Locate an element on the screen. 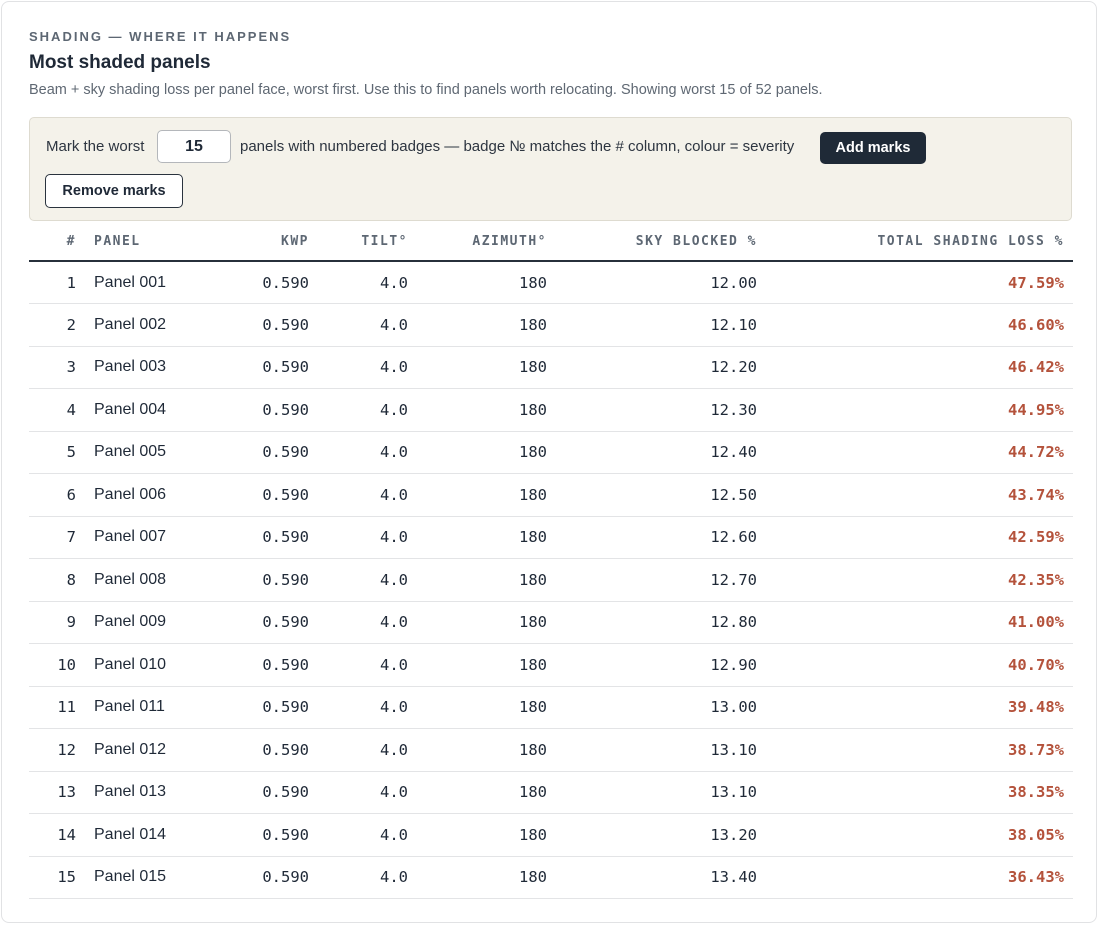 This screenshot has width=1100, height=927. table-row: 15 Panel 015 0.590 4.0 180 13.40 36.43% is located at coordinates (551, 877).